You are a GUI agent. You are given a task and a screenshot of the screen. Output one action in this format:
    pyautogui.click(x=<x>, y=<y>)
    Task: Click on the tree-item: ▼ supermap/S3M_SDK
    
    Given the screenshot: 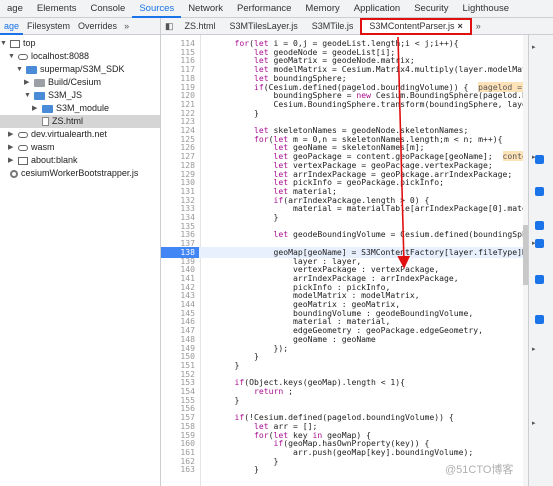 What is the action you would take?
    pyautogui.click(x=70, y=69)
    